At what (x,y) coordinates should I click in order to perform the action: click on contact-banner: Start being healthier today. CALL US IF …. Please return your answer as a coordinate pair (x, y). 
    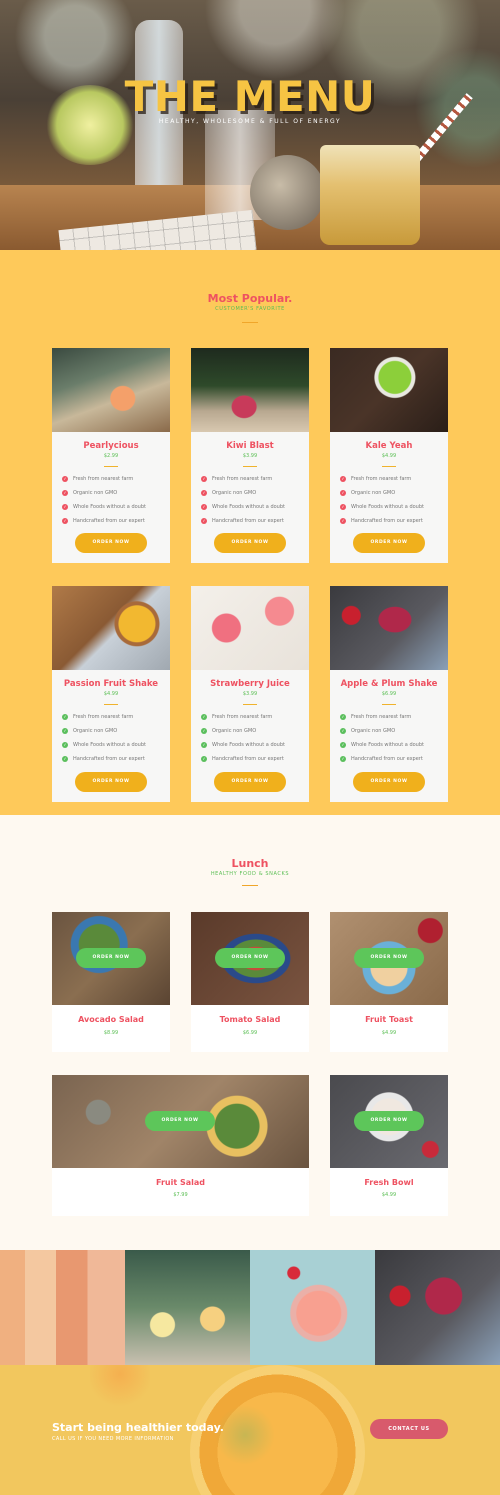
    Looking at the image, I should click on (250, 1430).